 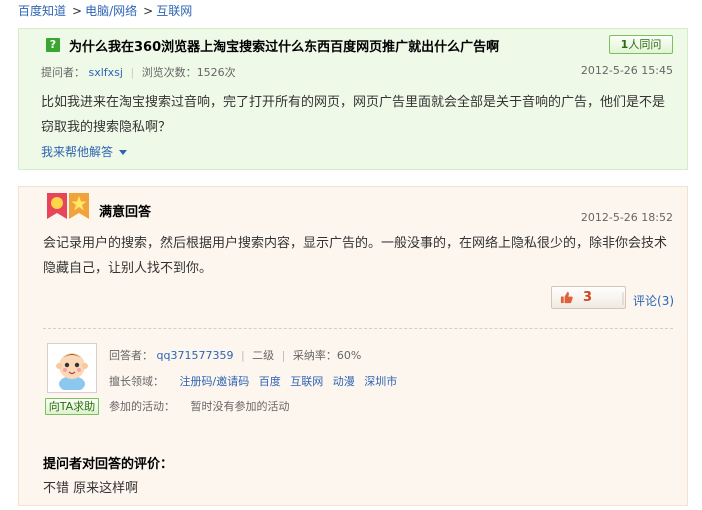 What do you see at coordinates (566, 297) in the screenshot?
I see `thumbs-up-icon` at bounding box center [566, 297].